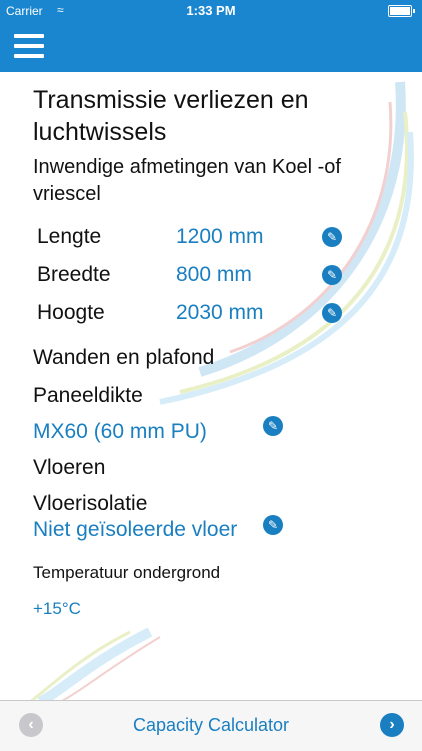 This screenshot has width=422, height=751. Describe the element at coordinates (171, 116) in the screenshot. I see `page-title: Transmissie verliezen en luchtwissels` at that location.